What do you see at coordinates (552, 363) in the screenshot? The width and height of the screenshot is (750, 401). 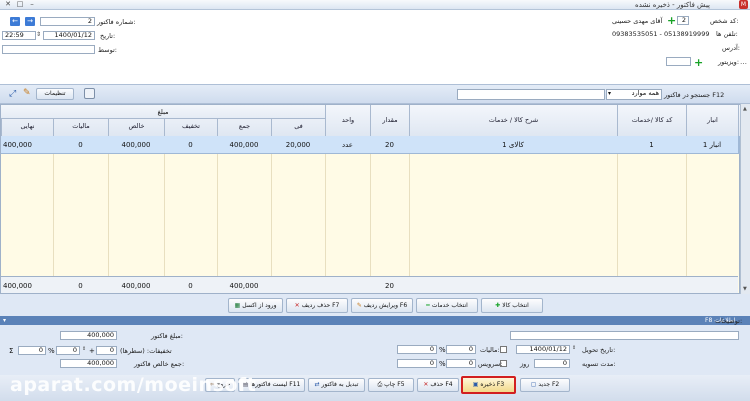 I see `settle-days-field: 0` at bounding box center [552, 363].